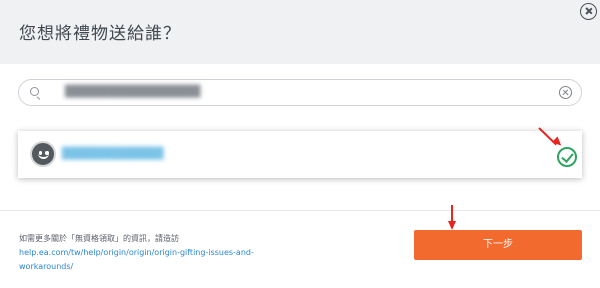 The height and width of the screenshot is (288, 600). Describe the element at coordinates (113, 153) in the screenshot. I see `friend-username: ████████████` at that location.